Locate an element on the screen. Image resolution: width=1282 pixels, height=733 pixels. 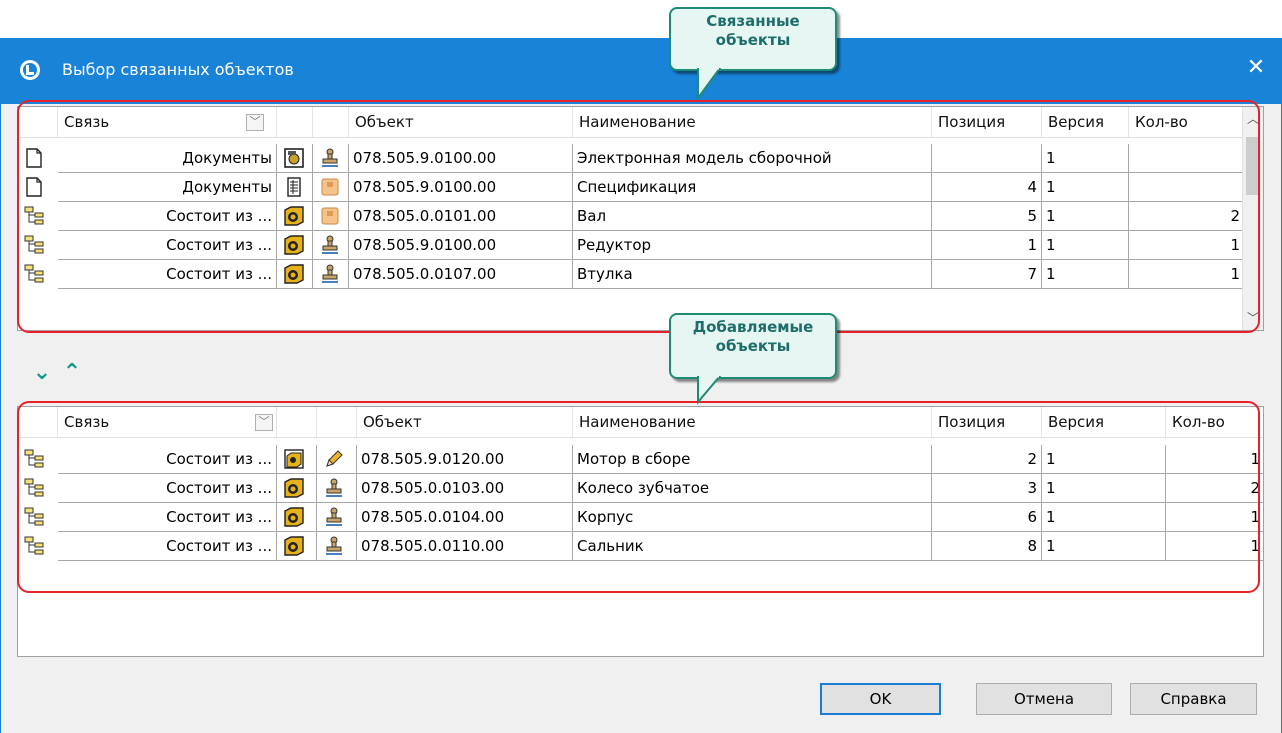
qty-cell: 2 is located at coordinates (1214, 488).